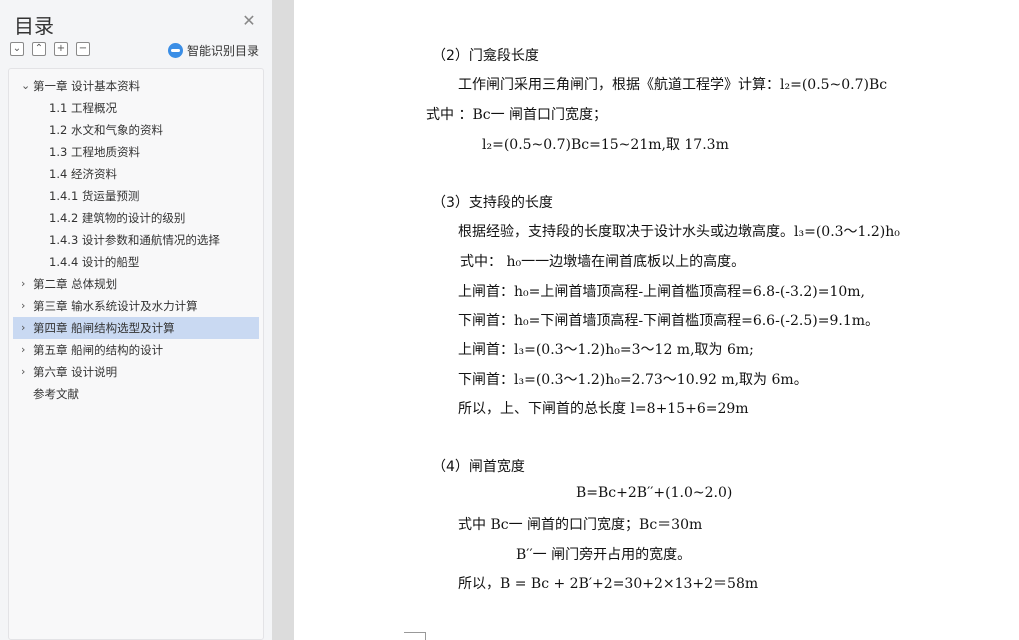 The width and height of the screenshot is (1019, 640). What do you see at coordinates (136, 372) in the screenshot?
I see `toc-item-chapter-6: › 第六章 设计说明` at bounding box center [136, 372].